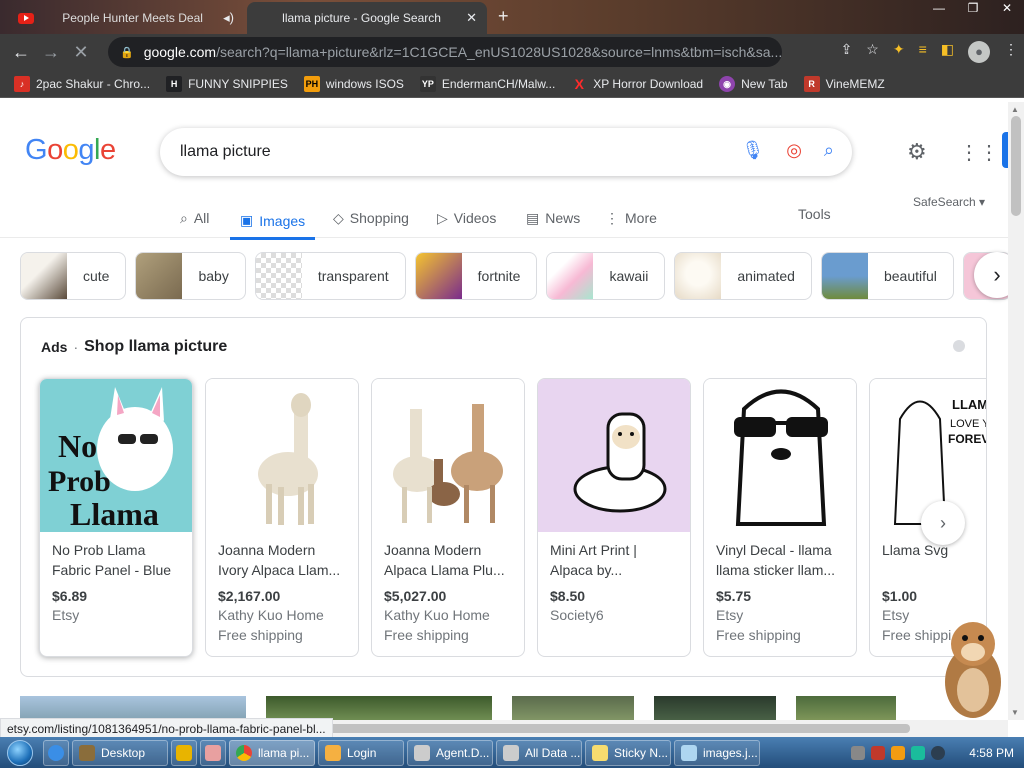 The height and width of the screenshot is (768, 1024). Describe the element at coordinates (87, 752) in the screenshot. I see `desktop-icon` at that location.